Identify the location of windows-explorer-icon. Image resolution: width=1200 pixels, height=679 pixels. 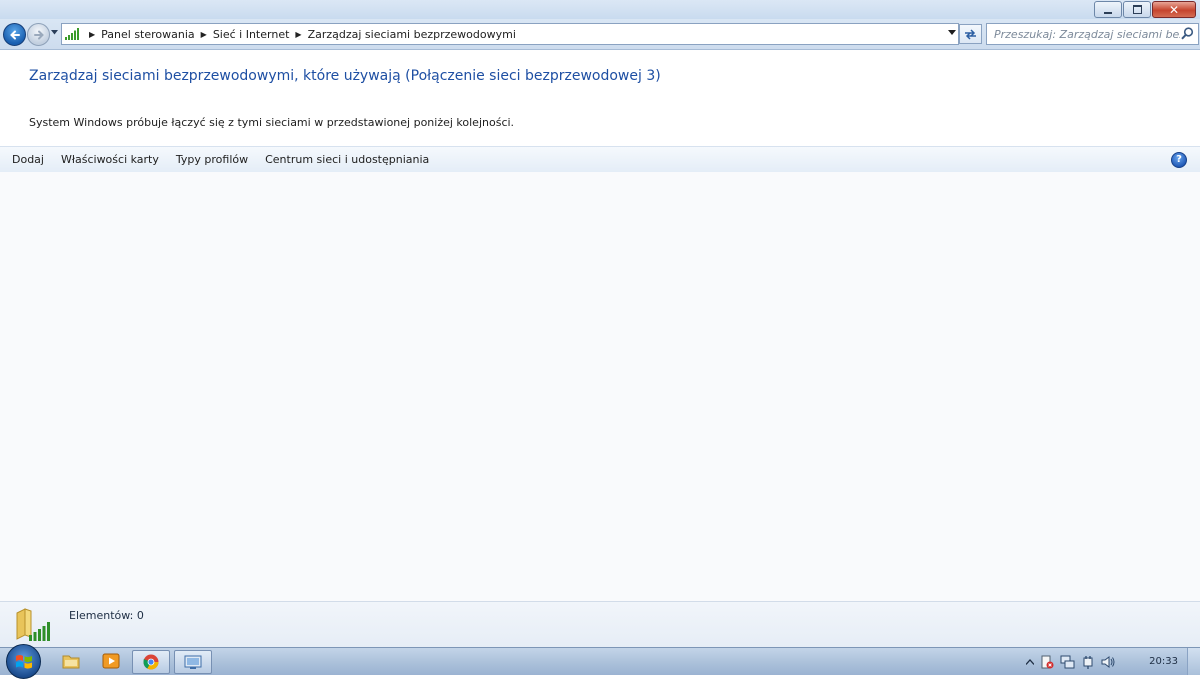
(71, 662).